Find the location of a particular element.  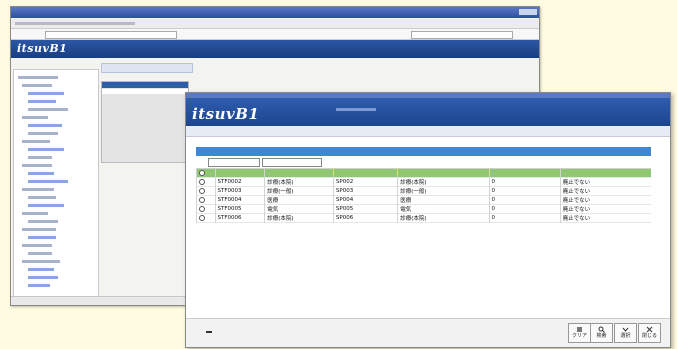

table-row: STF0004 医療 SP004 医療 0 廃止でない is located at coordinates (423, 200).